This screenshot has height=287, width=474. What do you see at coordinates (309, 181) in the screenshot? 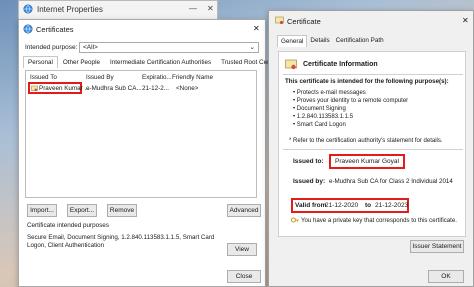
I see `issued-by-label: Issued by:` at bounding box center [309, 181].